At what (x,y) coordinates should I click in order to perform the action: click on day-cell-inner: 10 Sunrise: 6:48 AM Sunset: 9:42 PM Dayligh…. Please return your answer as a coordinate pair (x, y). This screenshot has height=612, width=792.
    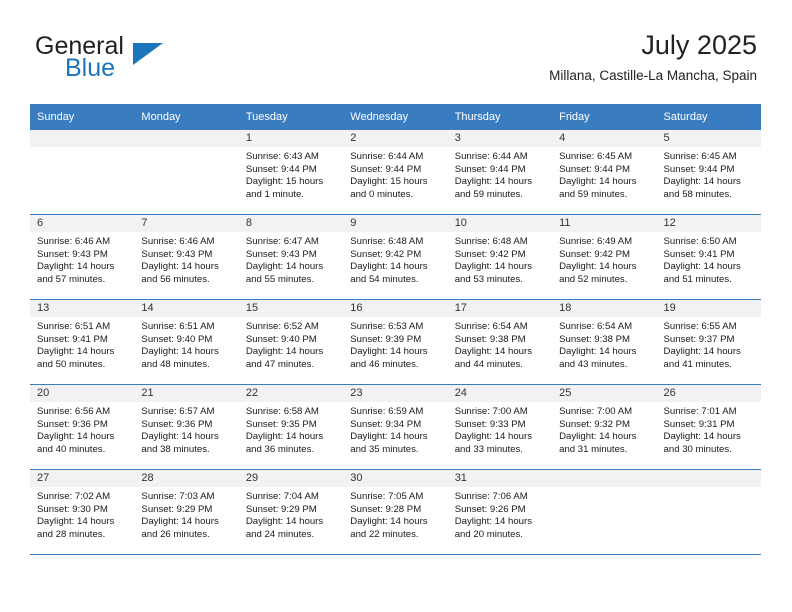
    Looking at the image, I should click on (500, 257).